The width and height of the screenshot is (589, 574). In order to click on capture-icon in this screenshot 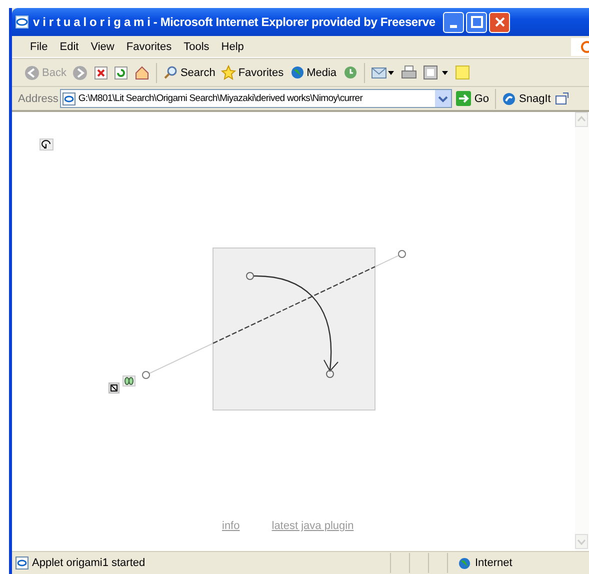, I will do `click(561, 99)`.